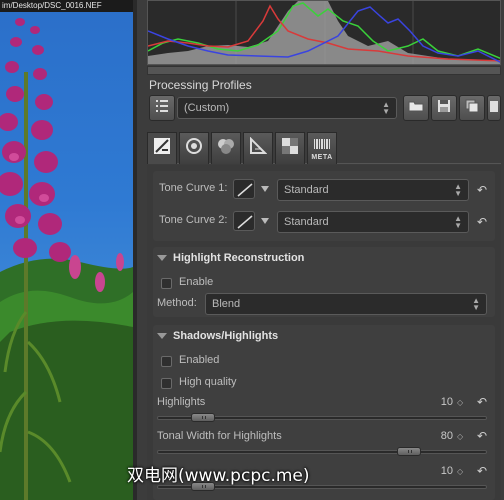  Describe the element at coordinates (346, 304) in the screenshot. I see `method-select: Blend ▲ ▼` at that location.